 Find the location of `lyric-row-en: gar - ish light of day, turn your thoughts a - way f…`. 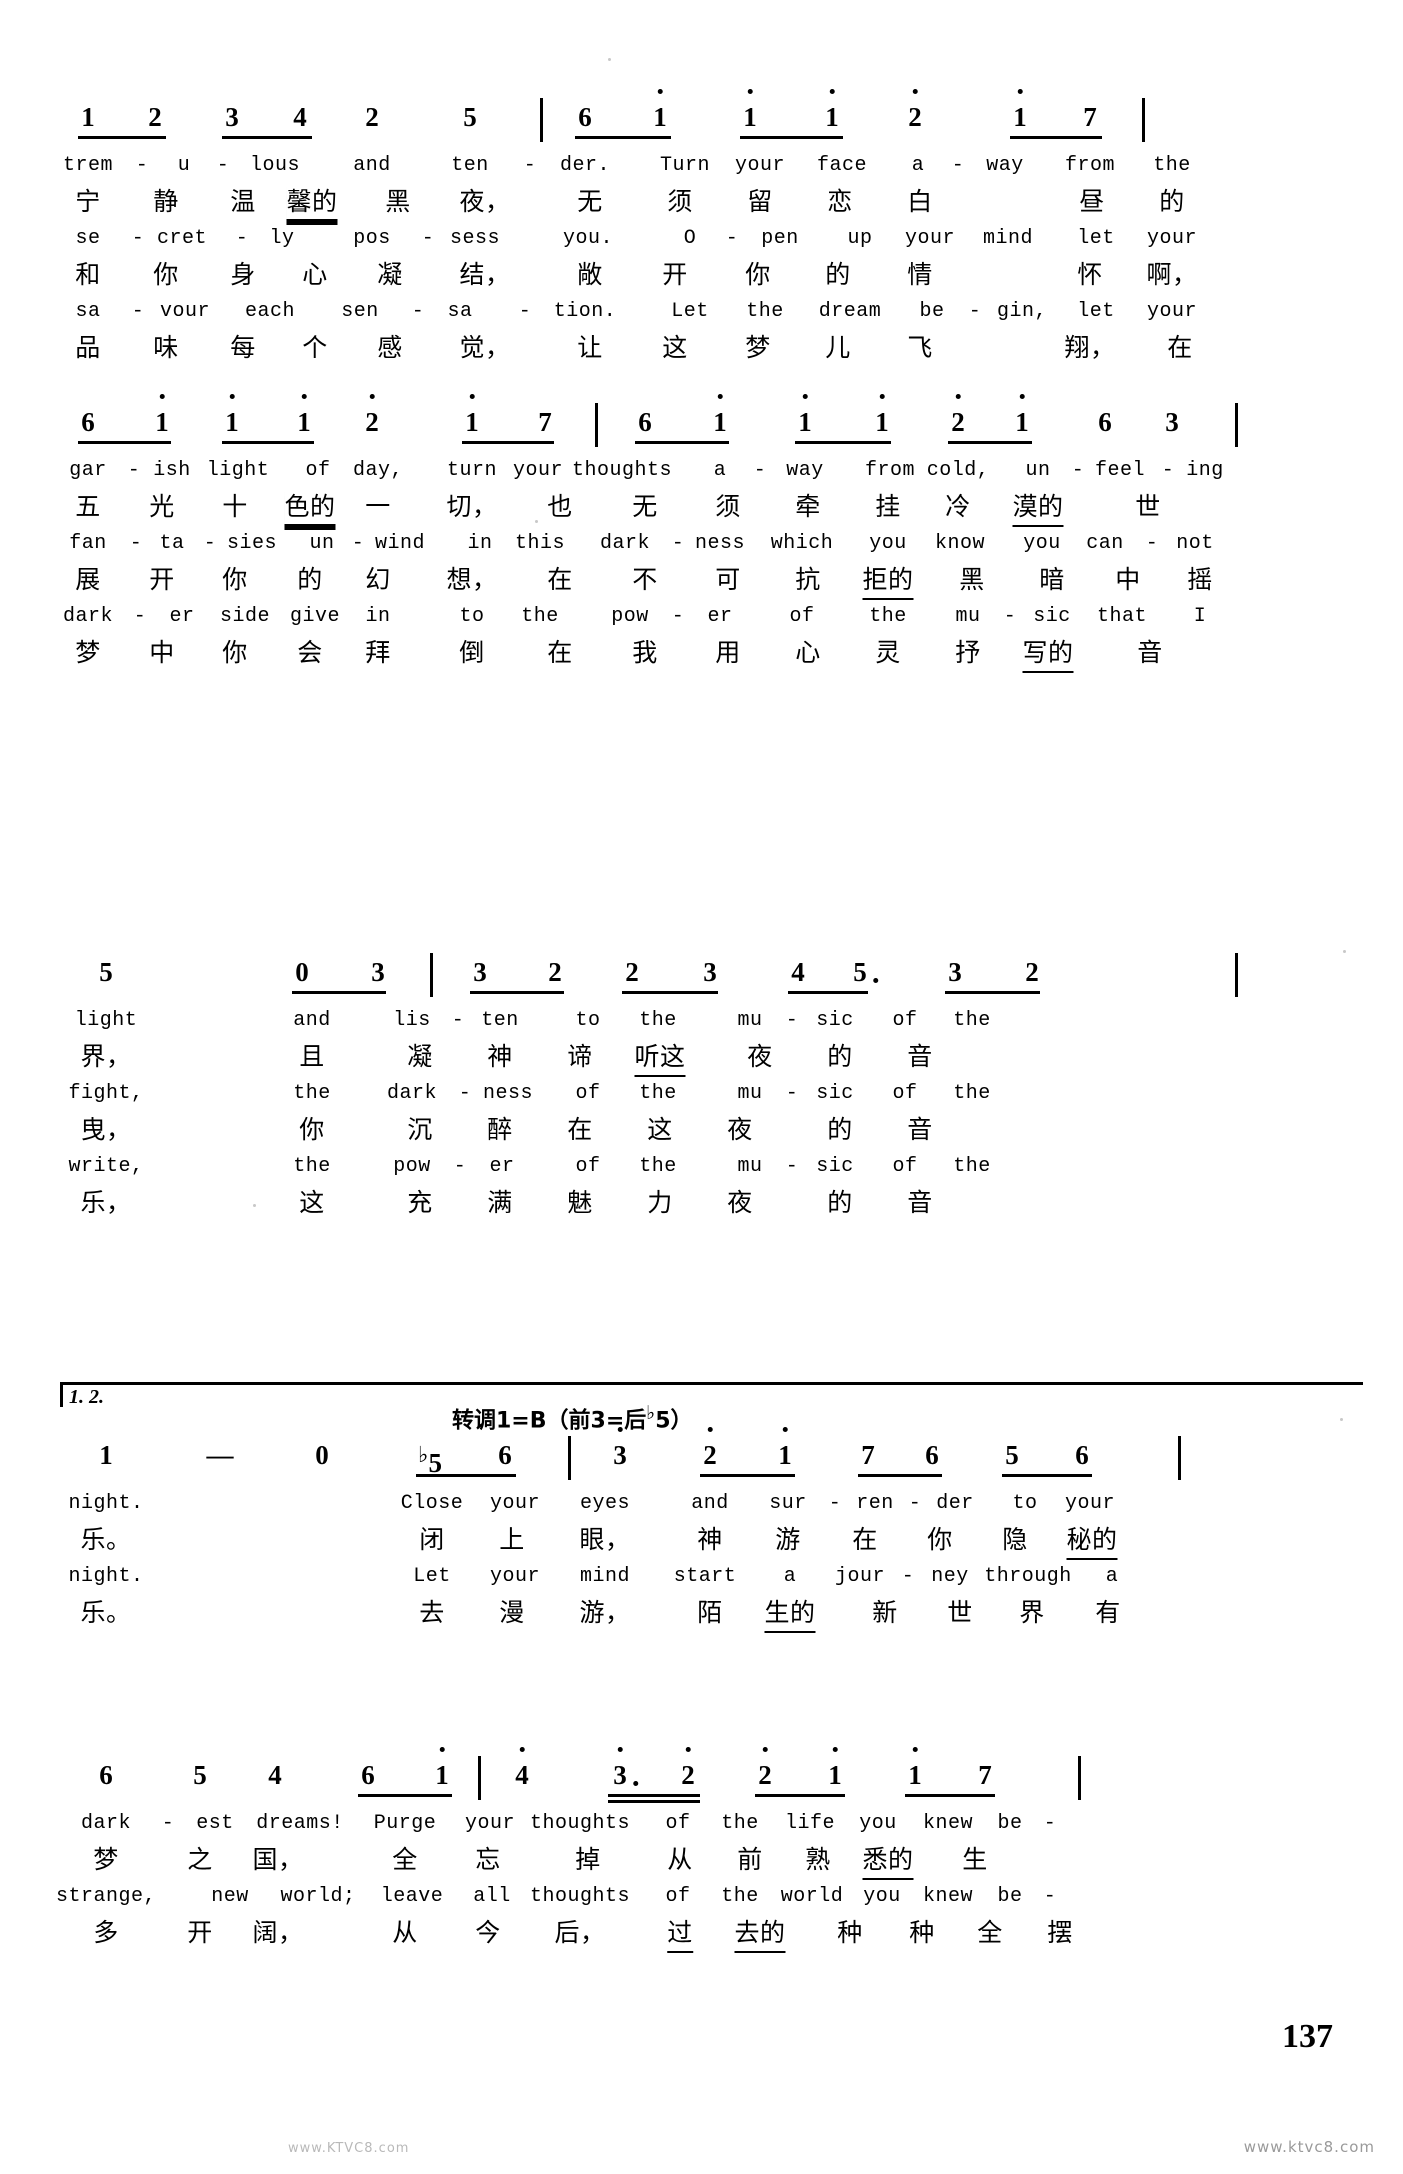

lyric-row-en: gar - ish light of day, turn your thoughts a - way f… is located at coordinates (710, 473).